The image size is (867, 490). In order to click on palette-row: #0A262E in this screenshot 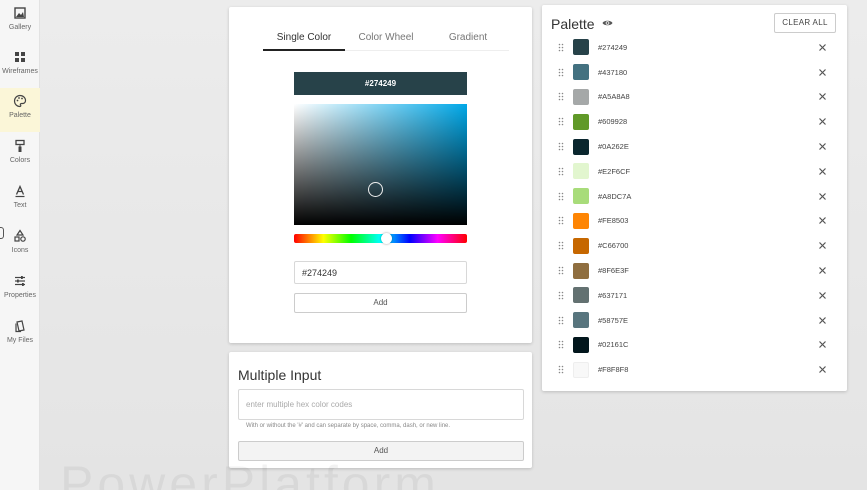, I will do `click(694, 146)`.